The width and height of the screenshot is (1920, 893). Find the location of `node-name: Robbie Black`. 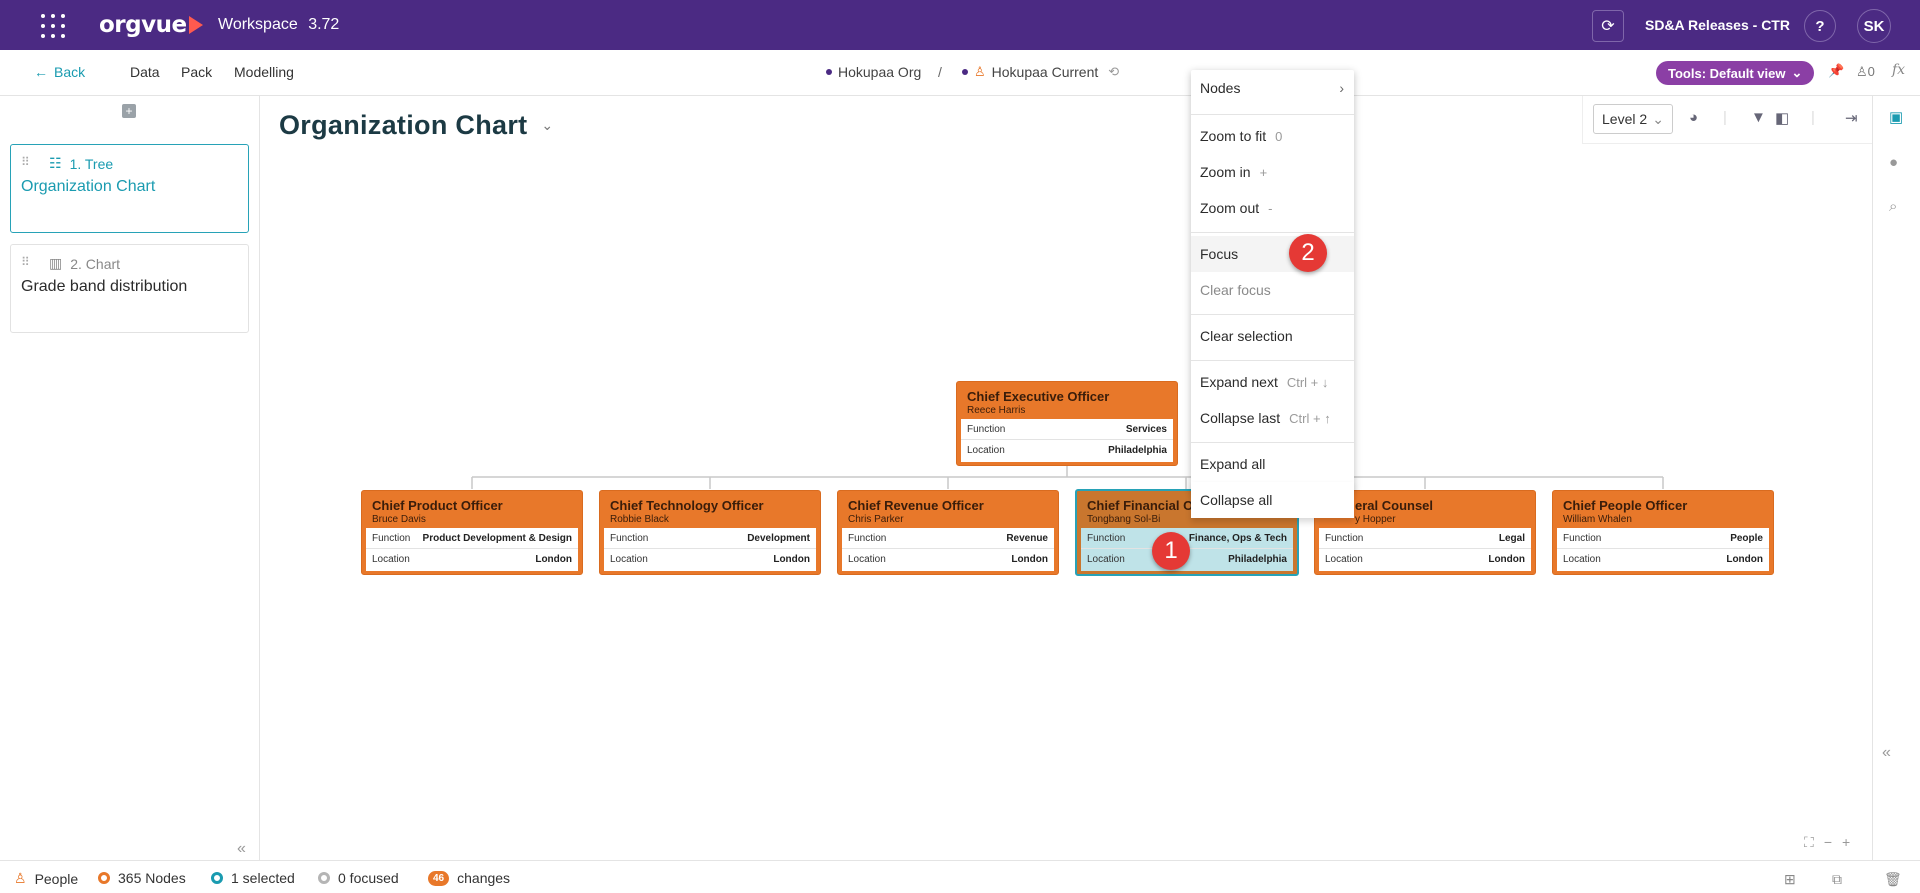

node-name: Robbie Black is located at coordinates (639, 519).